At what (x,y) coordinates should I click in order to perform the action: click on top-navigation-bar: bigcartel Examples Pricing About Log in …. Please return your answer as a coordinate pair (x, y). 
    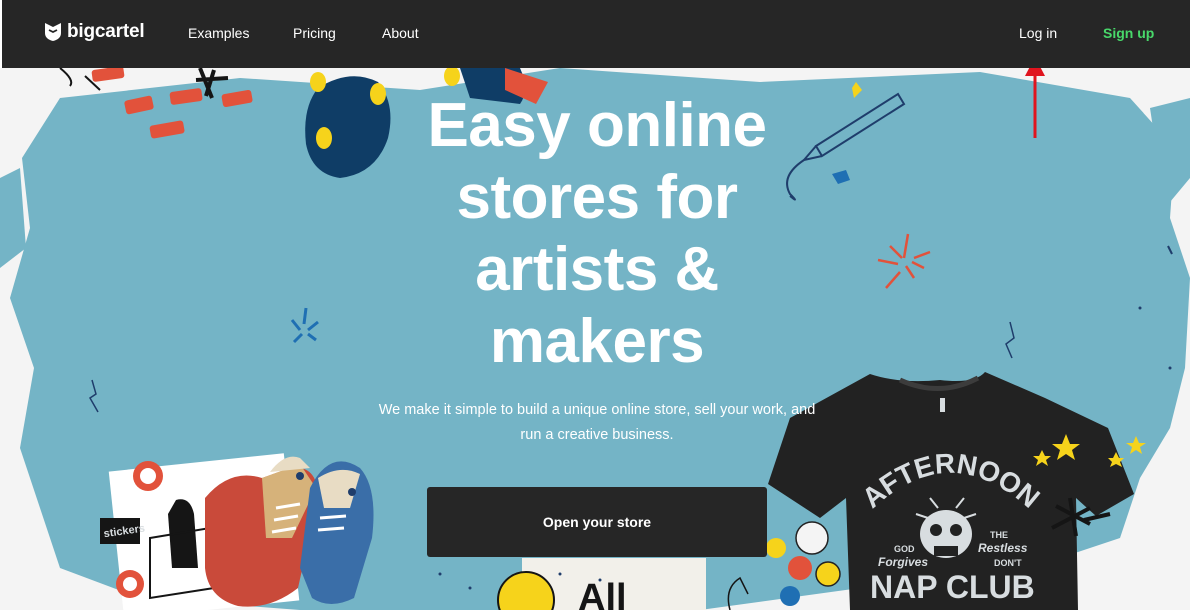
    Looking at the image, I should click on (596, 34).